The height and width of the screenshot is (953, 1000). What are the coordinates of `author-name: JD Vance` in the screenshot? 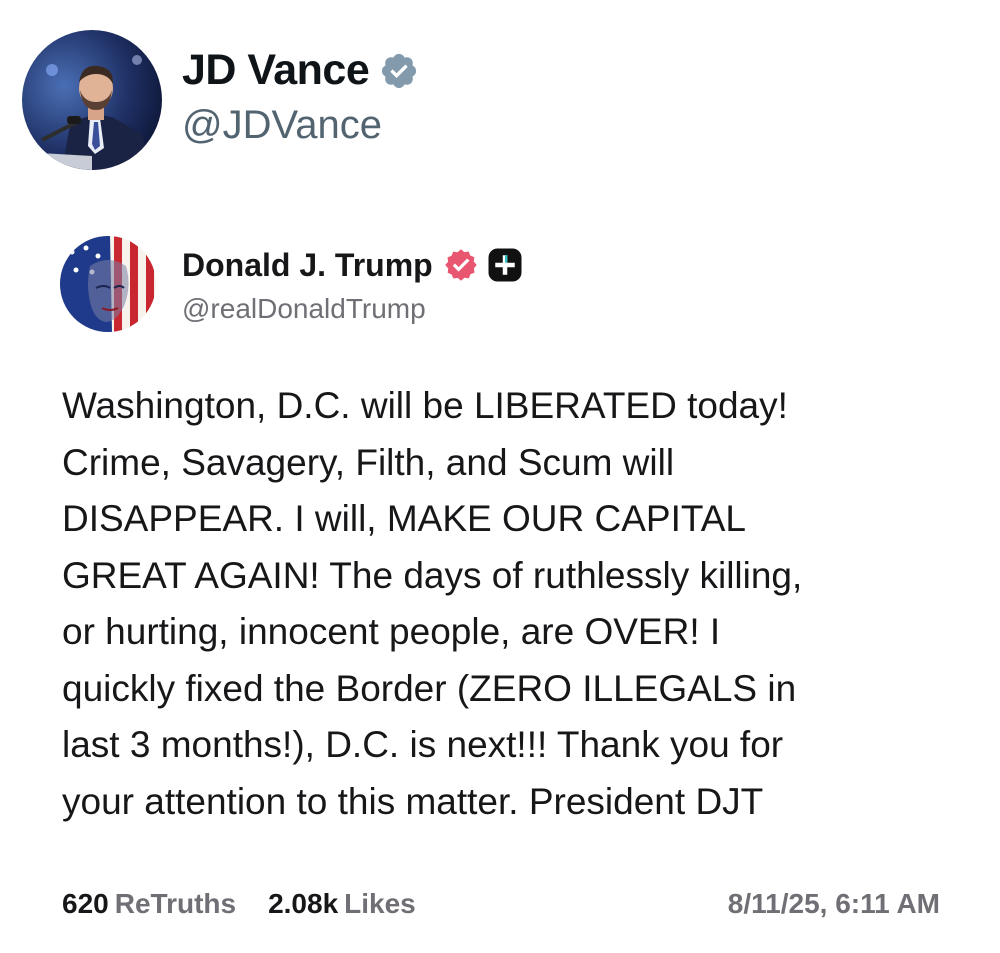 It's located at (276, 70).